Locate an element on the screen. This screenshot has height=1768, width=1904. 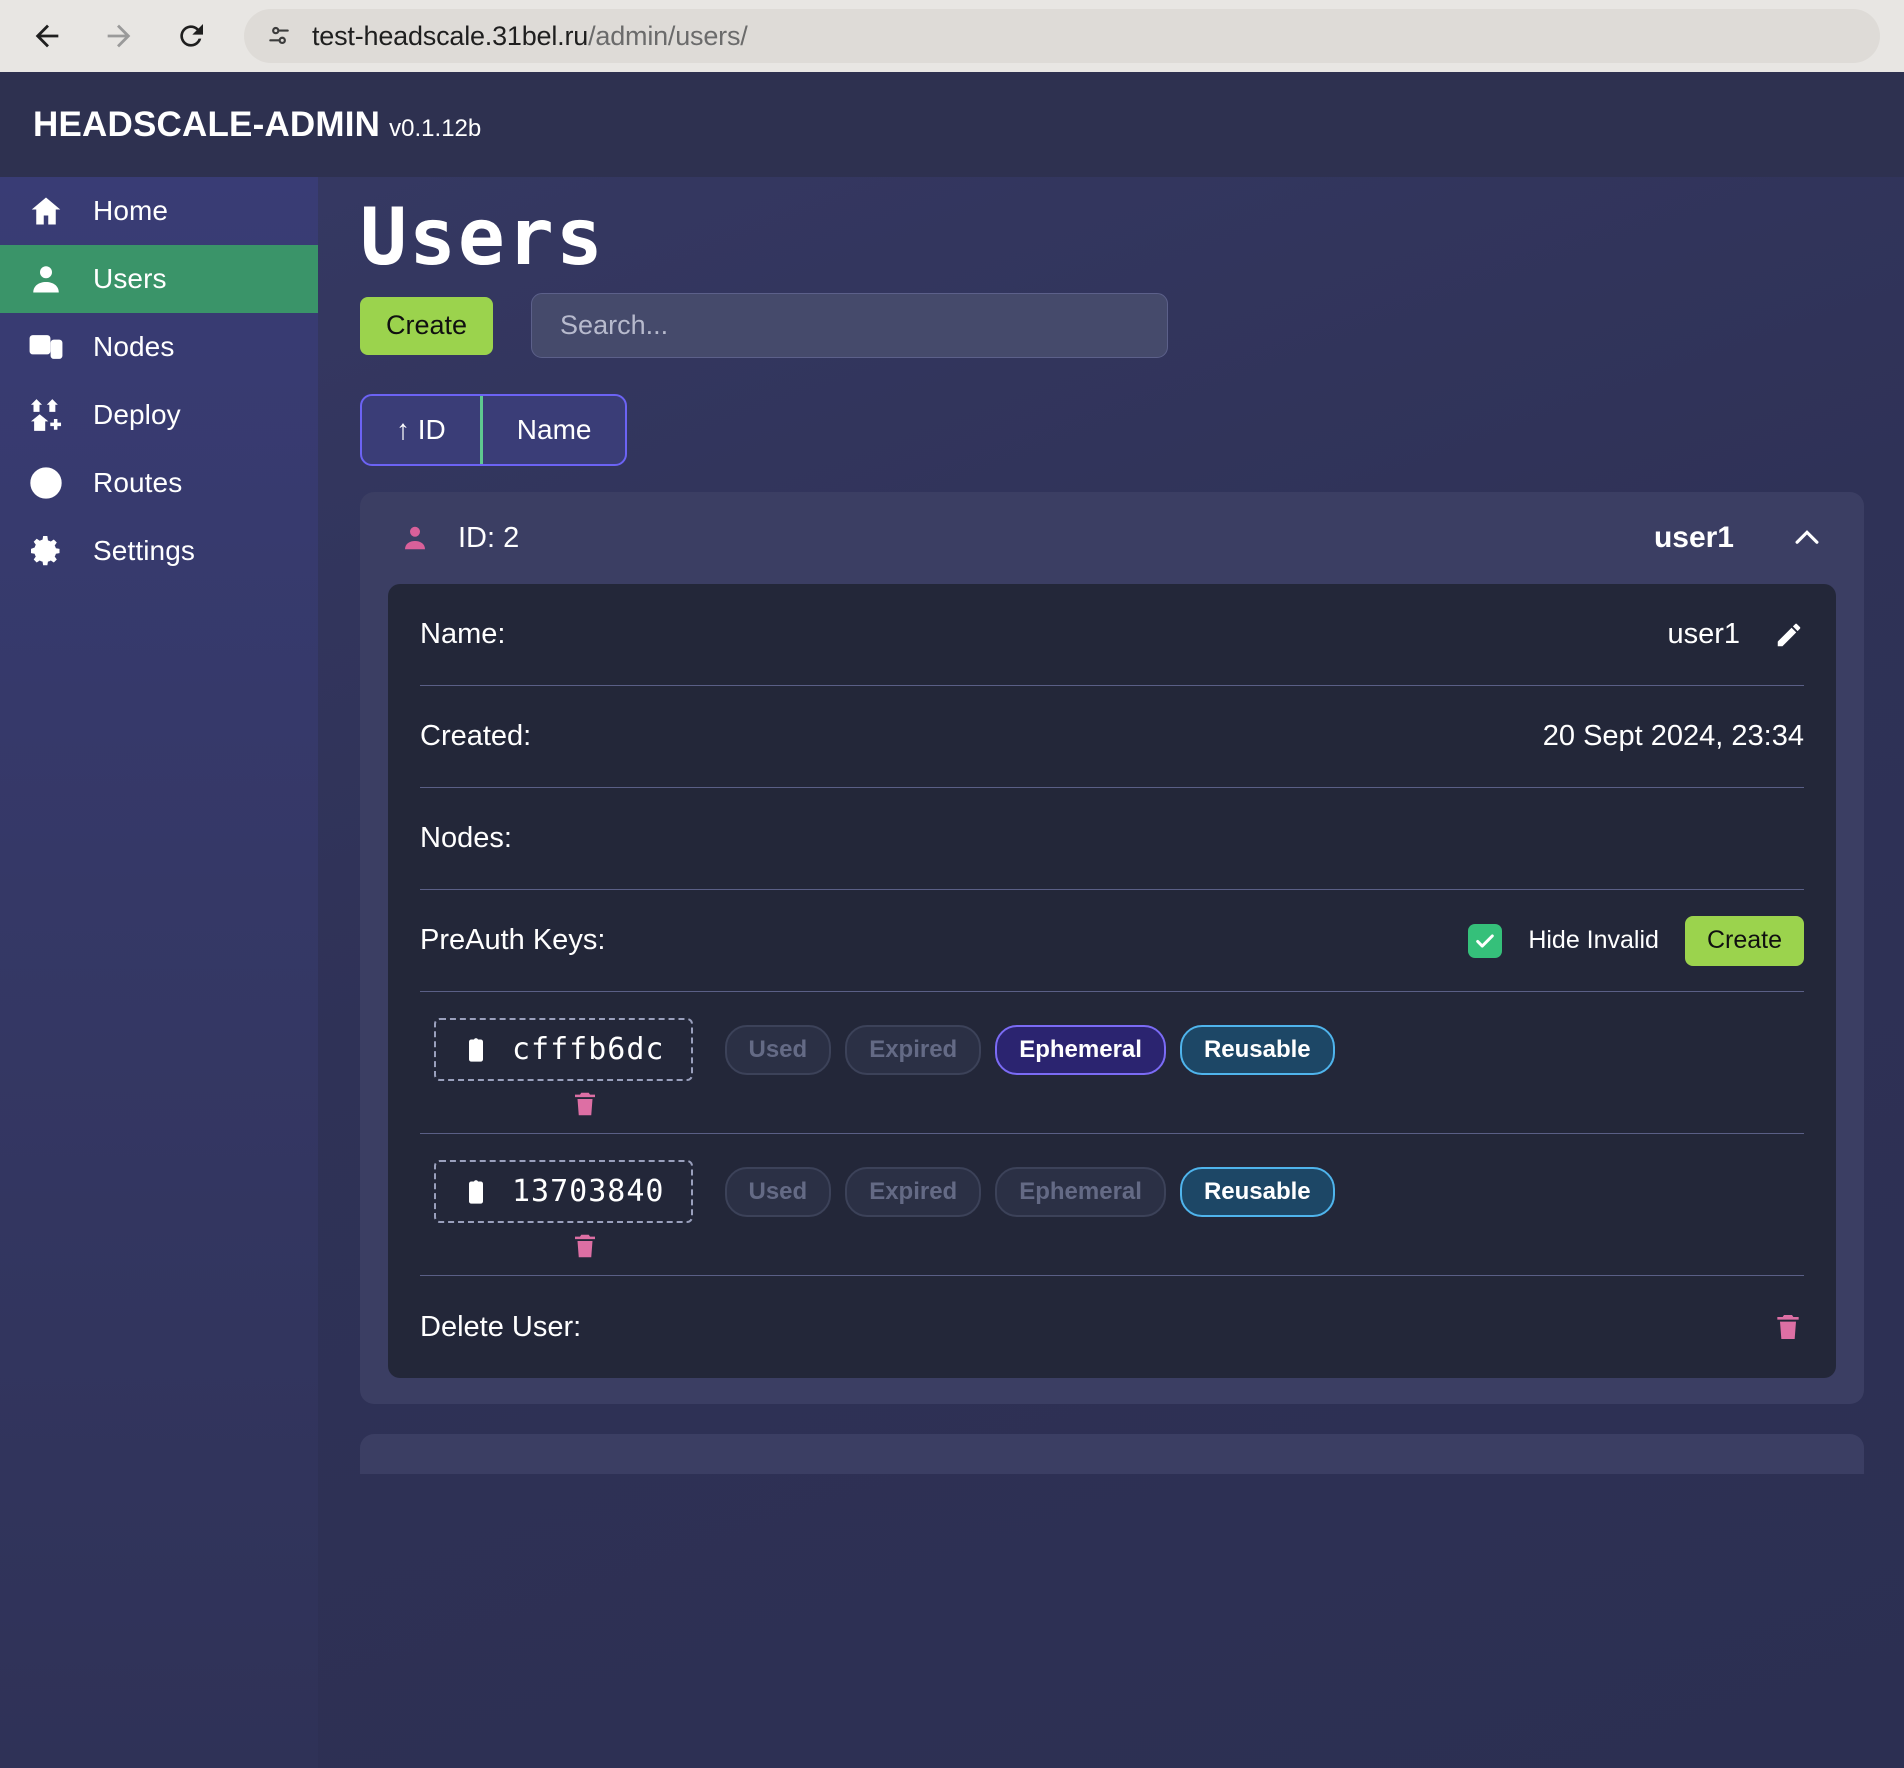
app-header: HEADSCALE-ADMIN v0.1.12b is located at coordinates (952, 124).